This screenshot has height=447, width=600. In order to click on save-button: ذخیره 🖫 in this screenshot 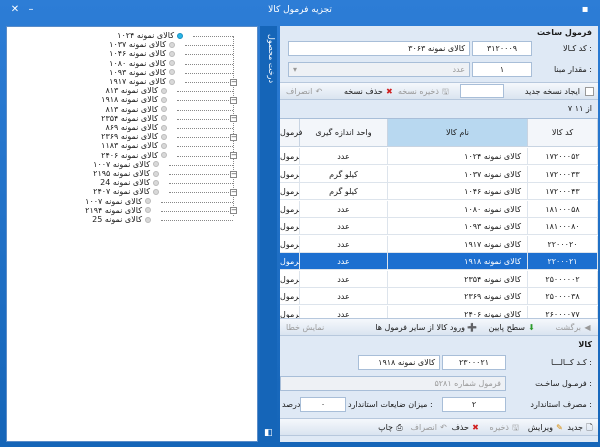, I will do `click(504, 428)`.